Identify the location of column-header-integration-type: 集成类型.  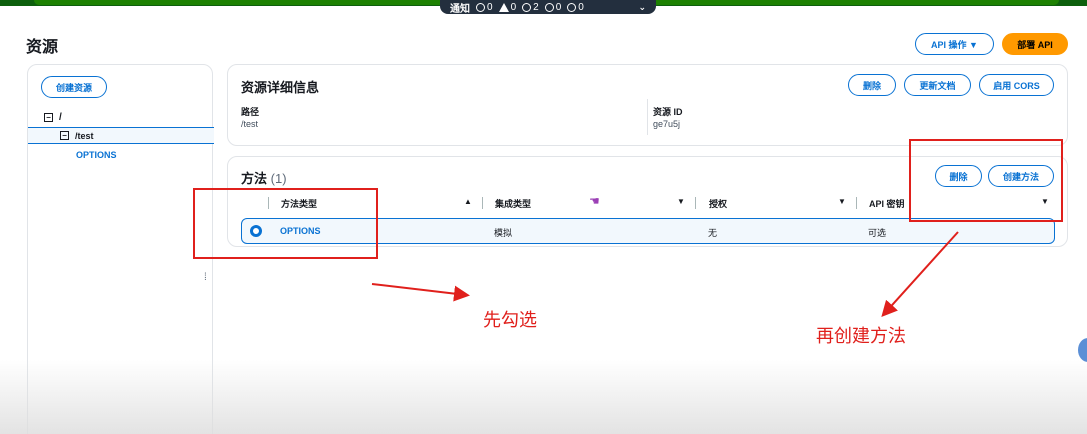
(513, 203).